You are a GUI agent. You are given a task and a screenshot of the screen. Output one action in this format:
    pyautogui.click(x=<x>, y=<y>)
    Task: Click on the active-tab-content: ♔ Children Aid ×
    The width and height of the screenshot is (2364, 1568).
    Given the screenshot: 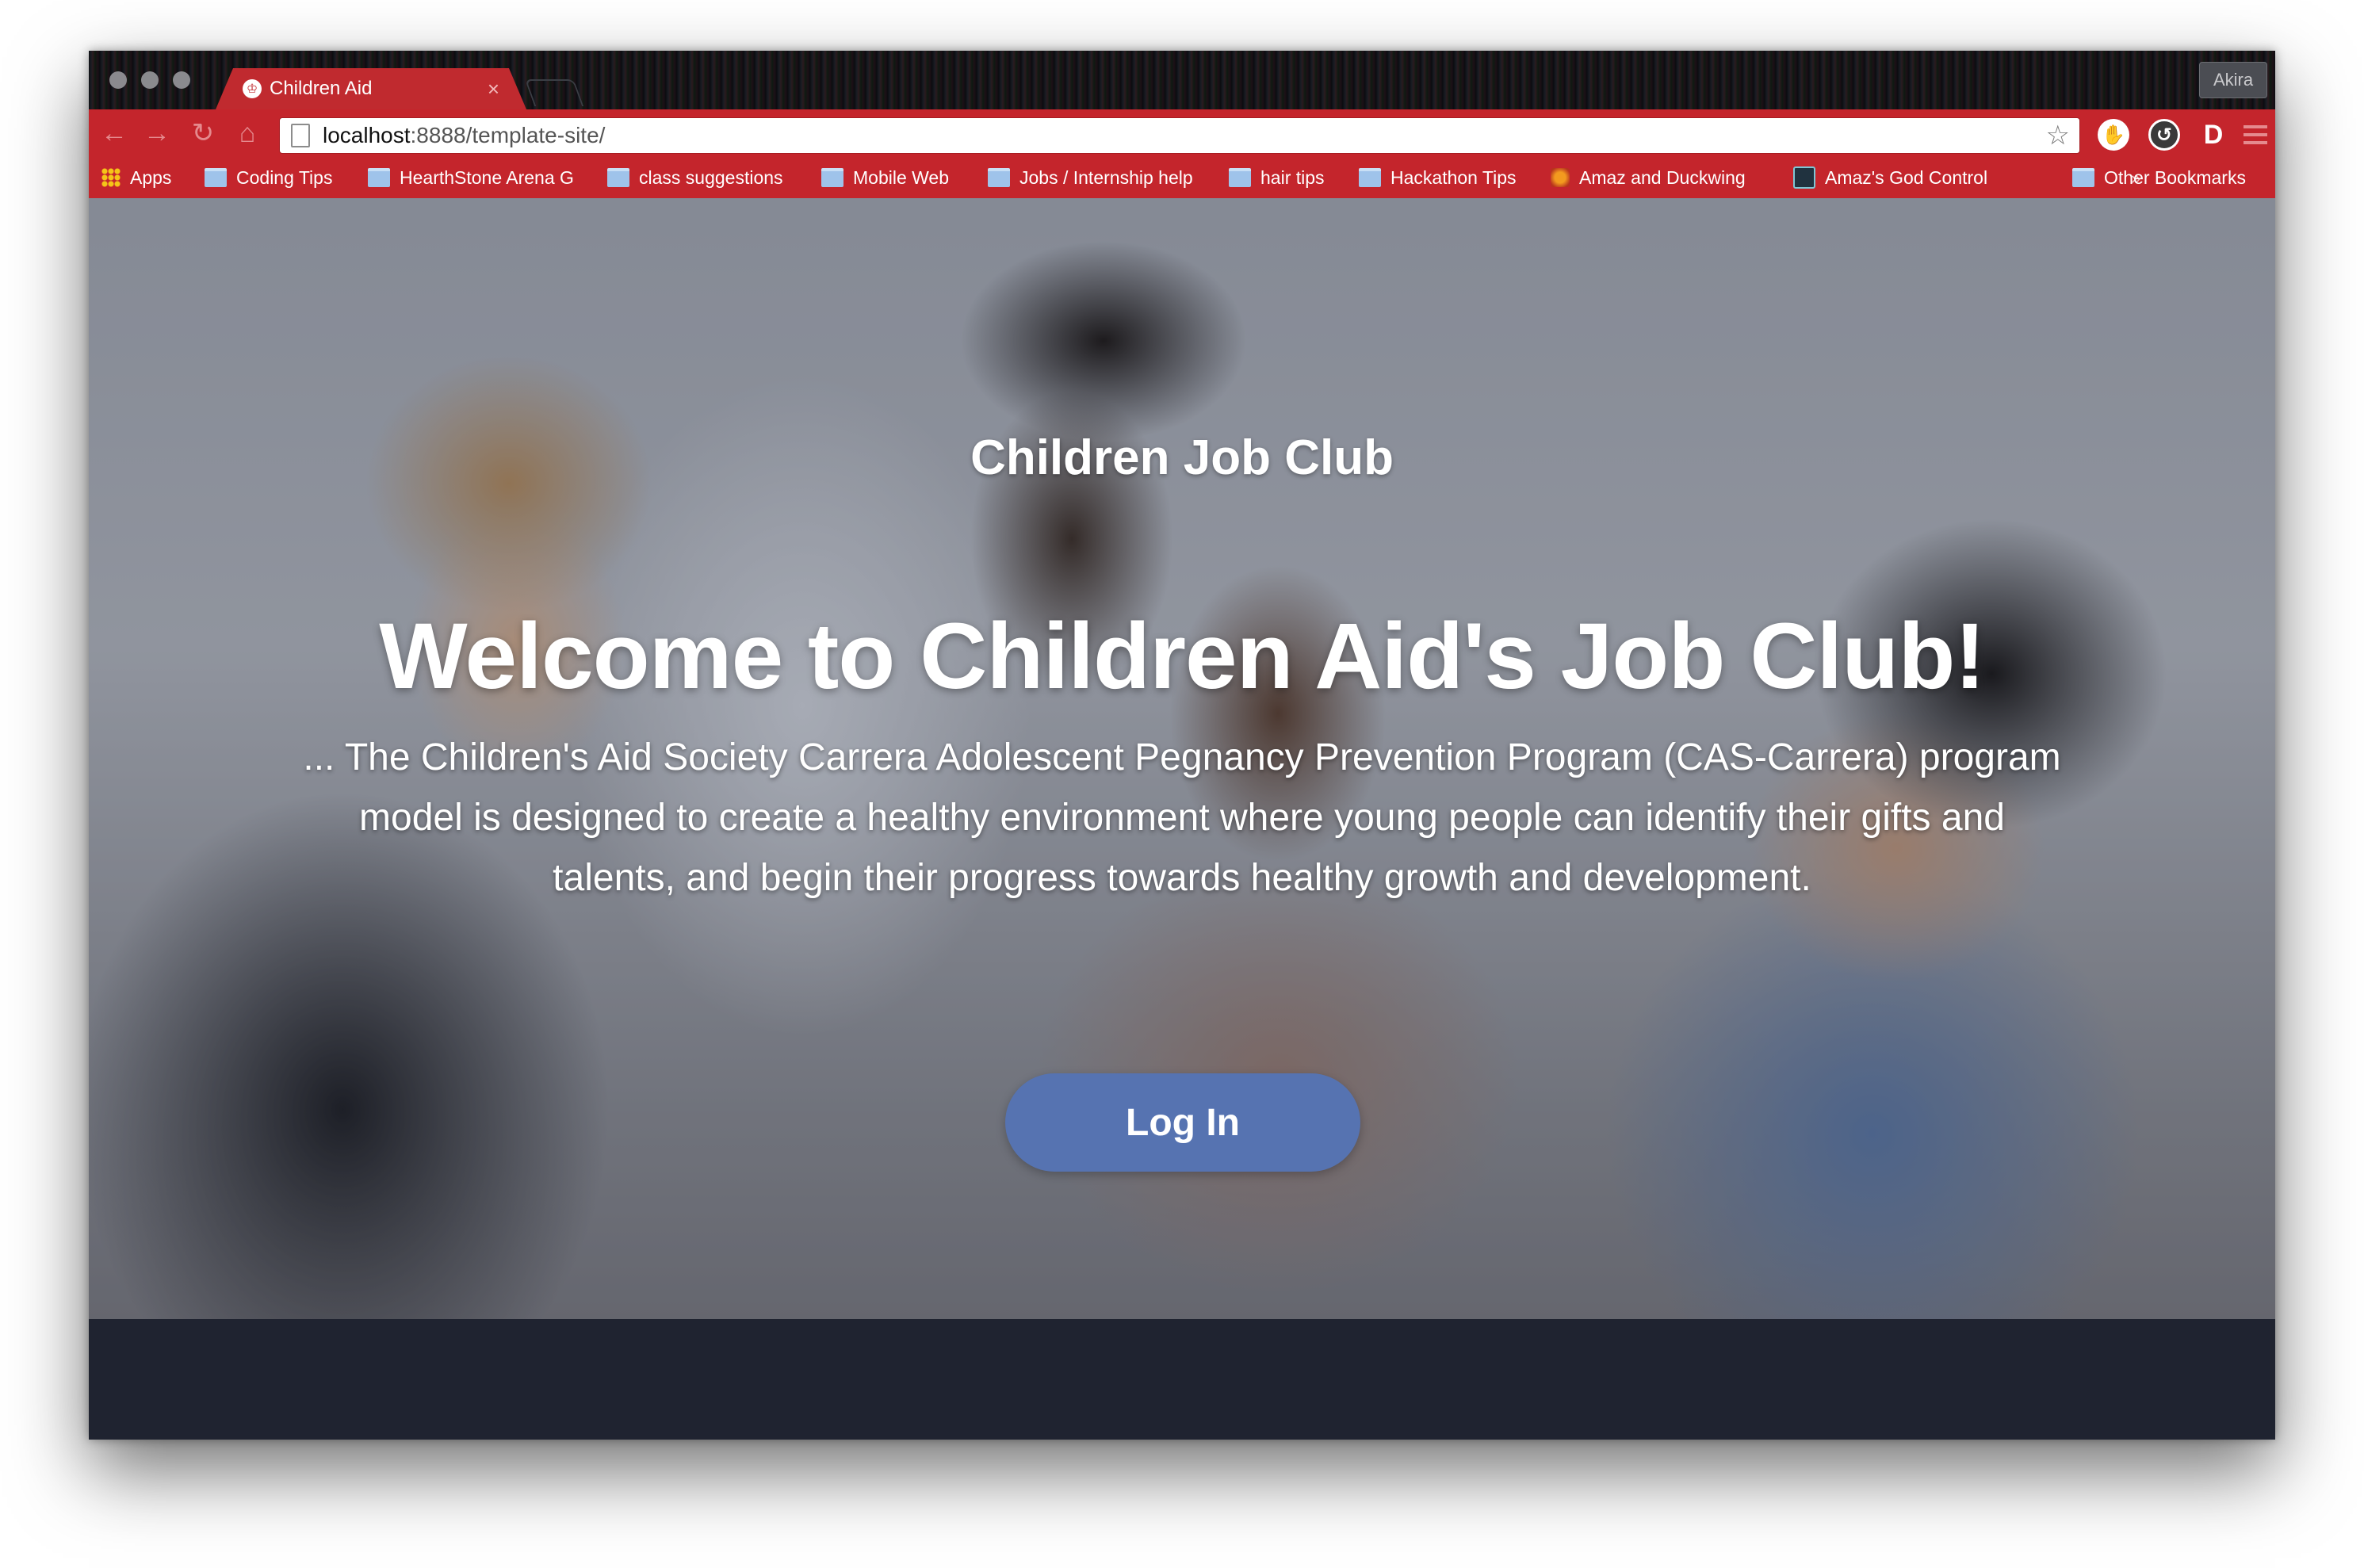 What is the action you would take?
    pyautogui.click(x=371, y=88)
    